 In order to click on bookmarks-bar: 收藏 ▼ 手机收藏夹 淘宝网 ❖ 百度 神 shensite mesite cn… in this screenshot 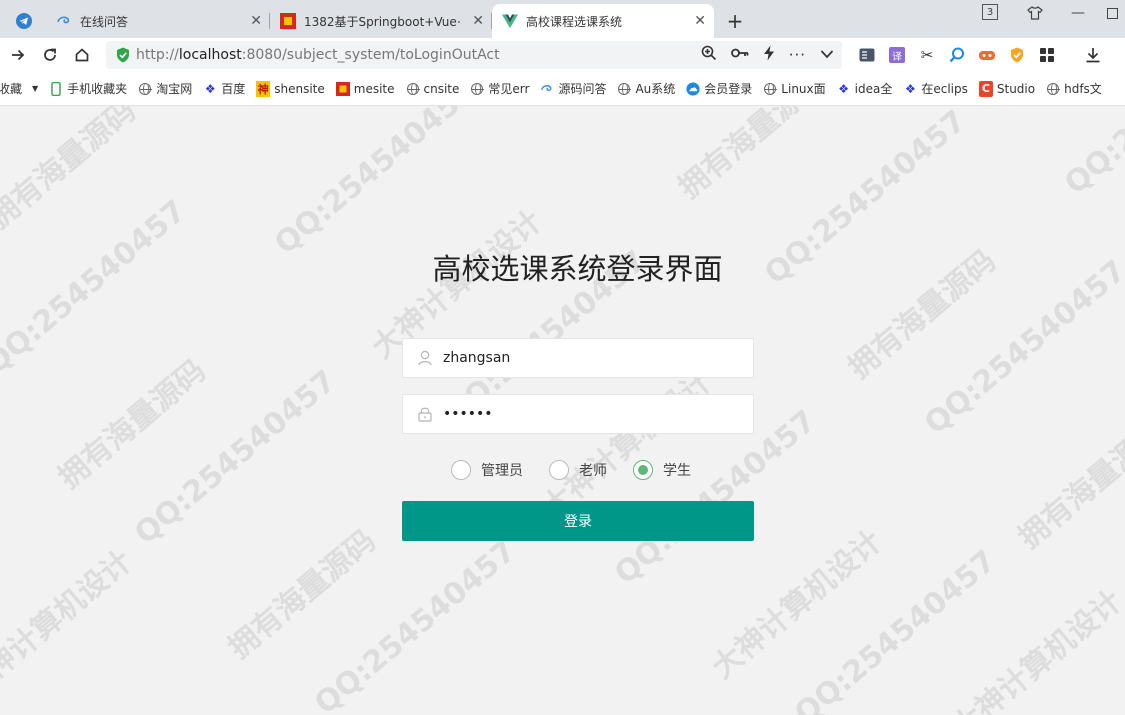, I will do `click(562, 89)`.